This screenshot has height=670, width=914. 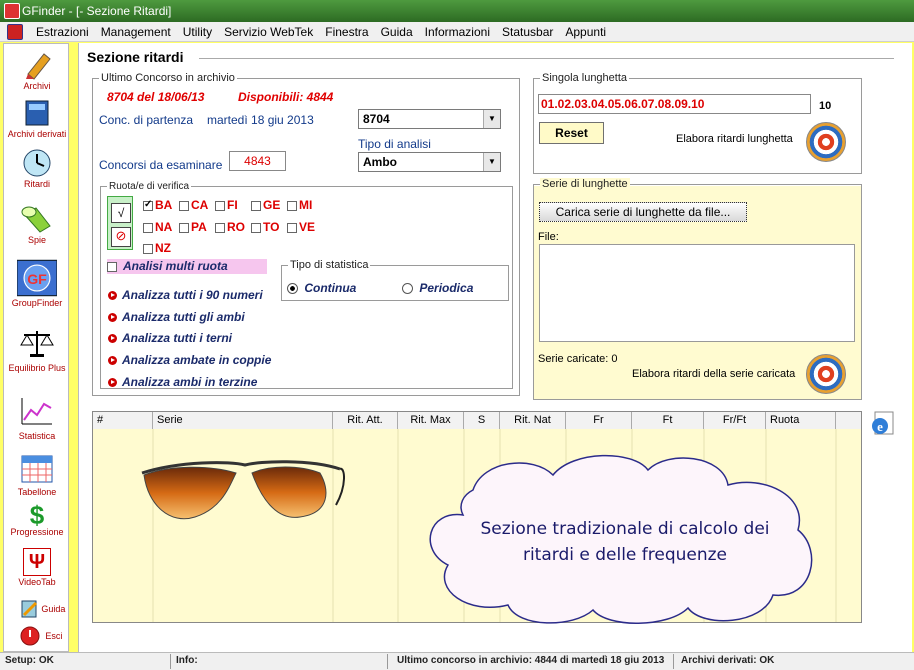 I want to click on menu-management: Management, so click(x=136, y=32).